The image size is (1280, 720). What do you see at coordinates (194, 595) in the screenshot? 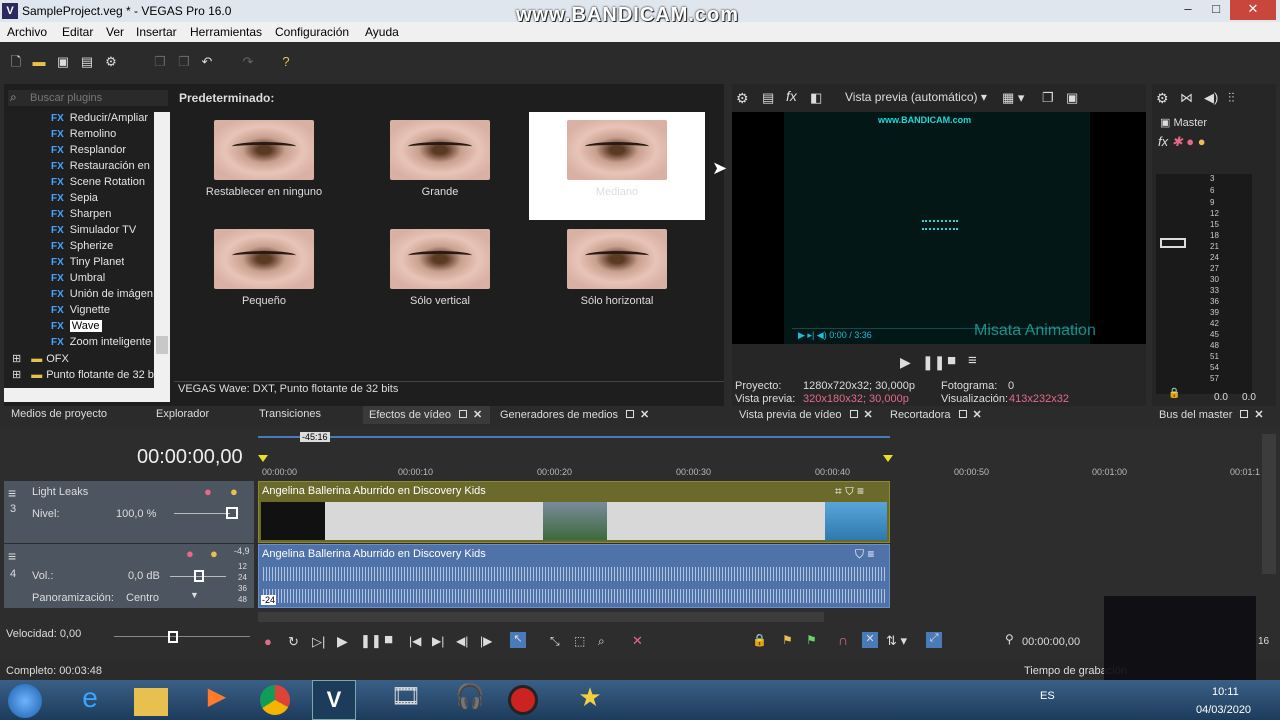
I see `pan-slider-thumb: ▼` at bounding box center [194, 595].